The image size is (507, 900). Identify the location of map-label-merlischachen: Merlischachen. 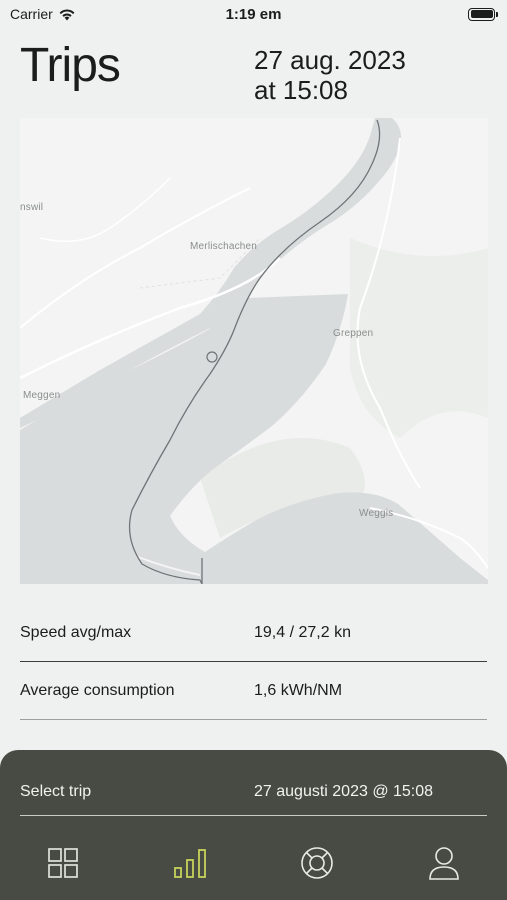
(224, 246).